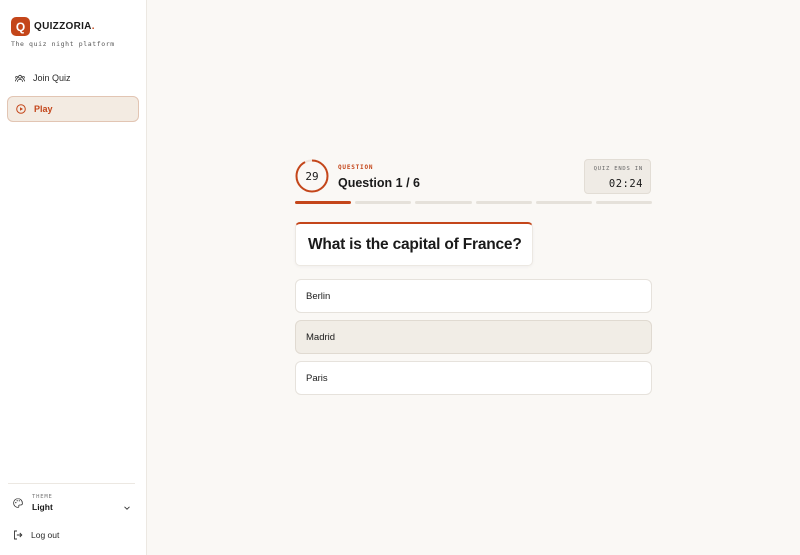  What do you see at coordinates (321, 337) in the screenshot?
I see `answer-label: Madrid` at bounding box center [321, 337].